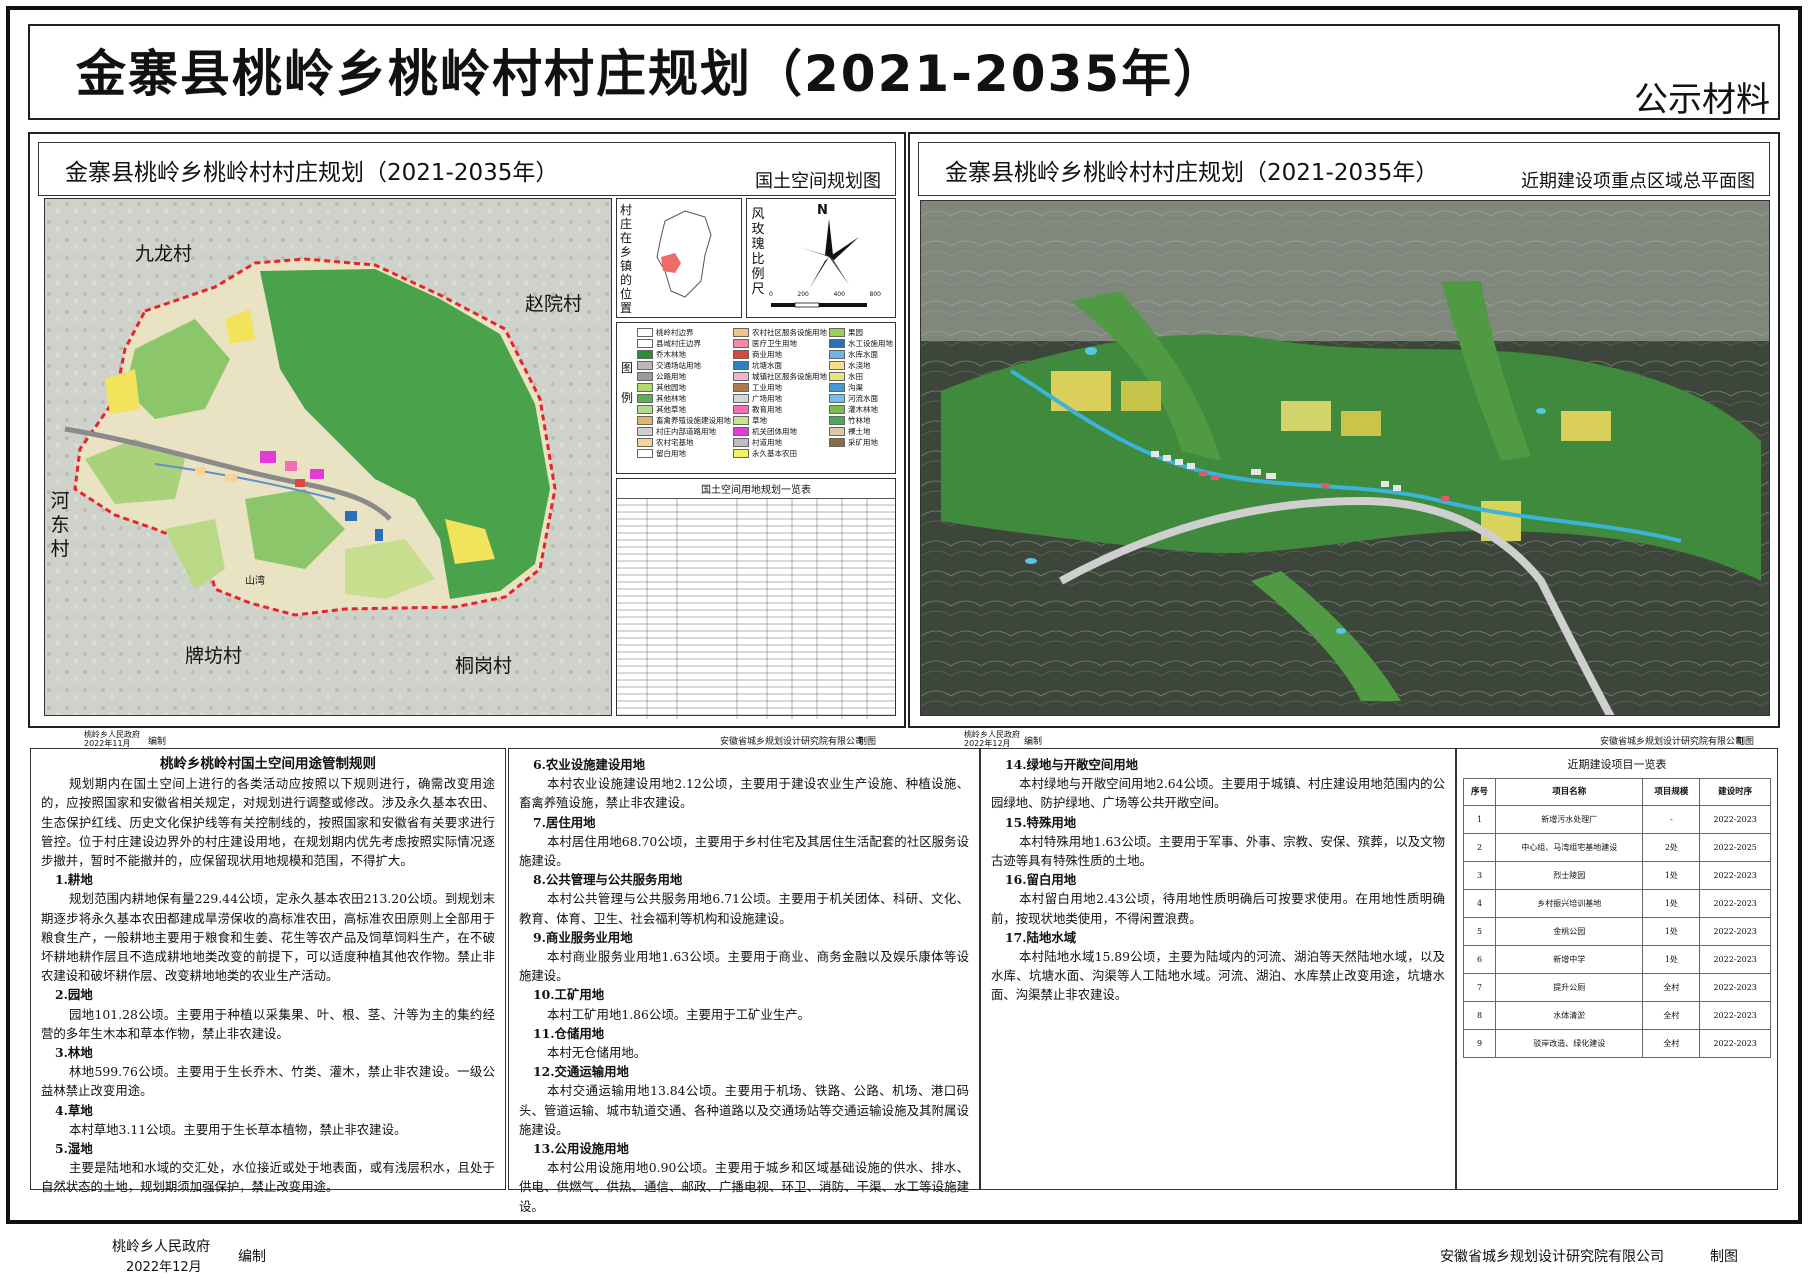 This screenshot has height=1280, width=1810. Describe the element at coordinates (74, 1053) in the screenshot. I see `rule-section-heading: 3.林地` at that location.